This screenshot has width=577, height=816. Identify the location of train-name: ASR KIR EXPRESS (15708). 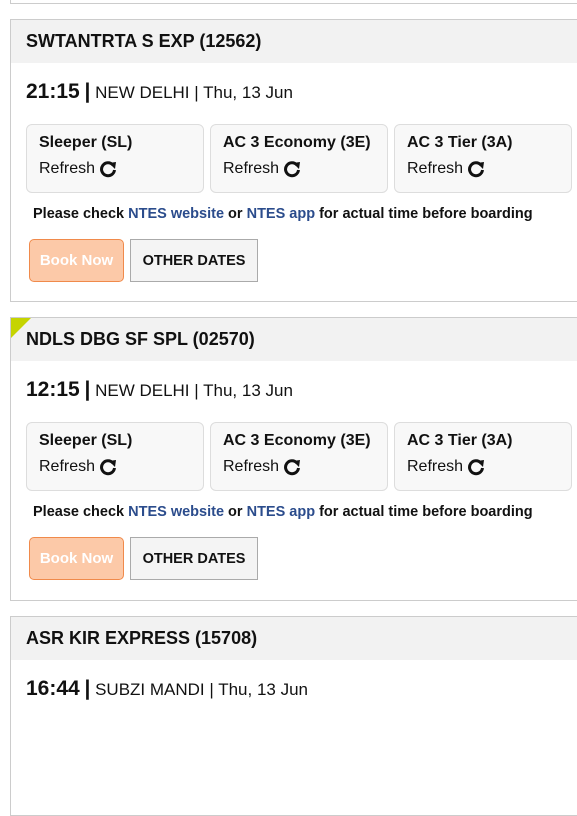
(142, 638).